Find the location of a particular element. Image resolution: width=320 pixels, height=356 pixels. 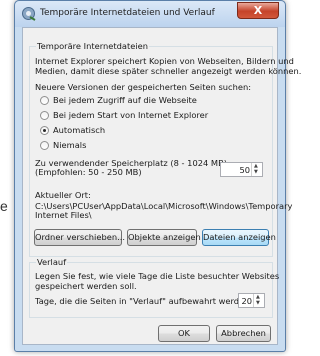

history-days-arrows: ▲ ▼ is located at coordinates (258, 300).